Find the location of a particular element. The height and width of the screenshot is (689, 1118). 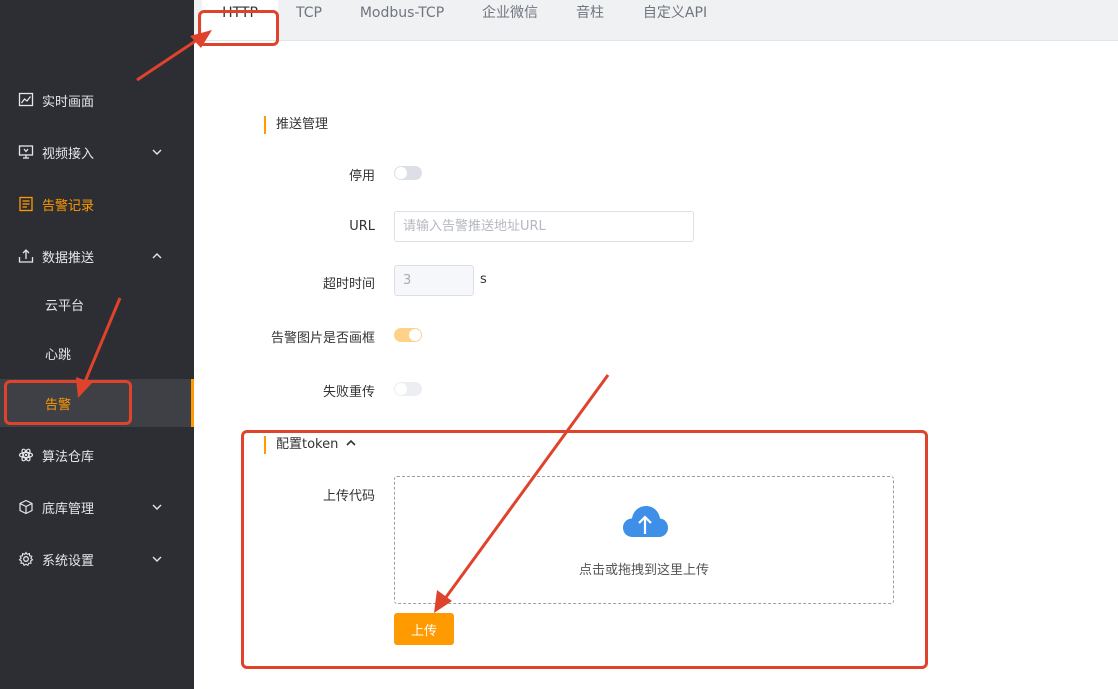

nav-label-video: 视频接入 is located at coordinates (68, 154).